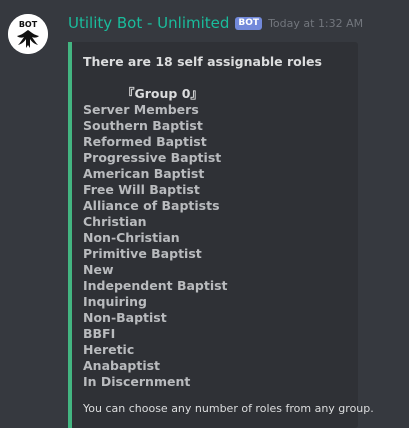 This screenshot has height=428, width=409. What do you see at coordinates (115, 221) in the screenshot?
I see `role-item: Christian` at bounding box center [115, 221].